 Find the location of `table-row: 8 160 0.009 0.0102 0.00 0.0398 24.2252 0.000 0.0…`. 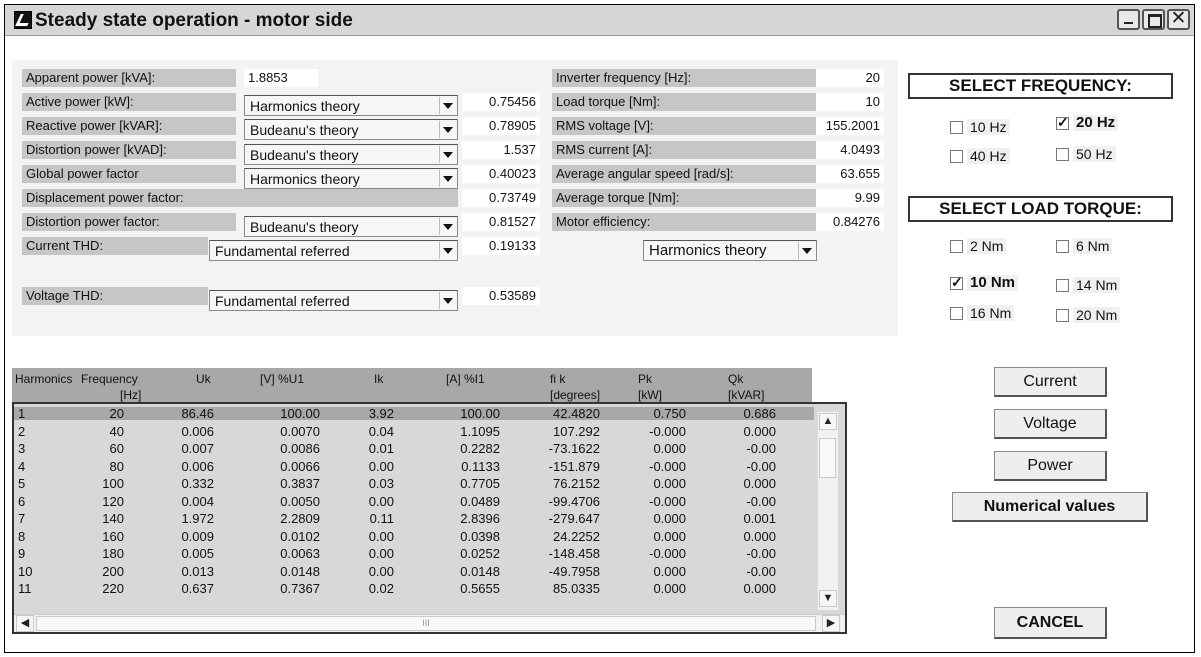

table-row: 8 160 0.009 0.0102 0.00 0.0398 24.2252 0.000 0.0… is located at coordinates (414, 536).